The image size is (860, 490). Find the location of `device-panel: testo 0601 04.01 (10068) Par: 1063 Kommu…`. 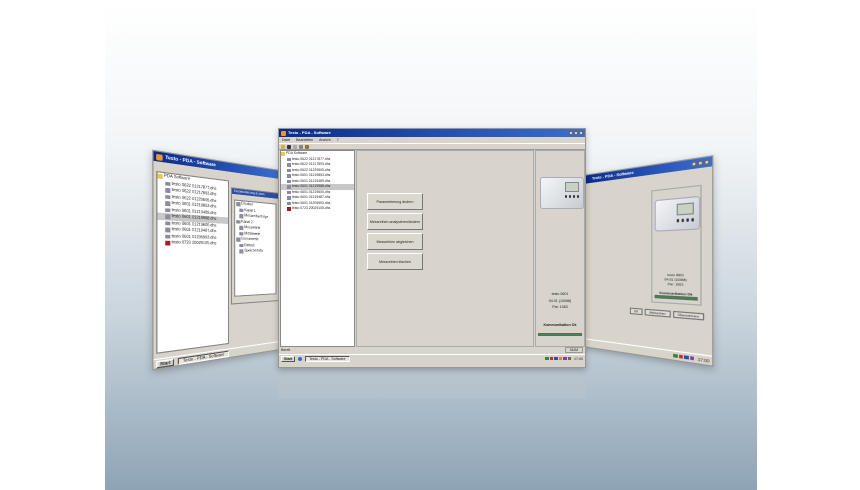

device-panel: testo 0601 04.01 (10068) Par: 1063 Kommu… is located at coordinates (560, 248).